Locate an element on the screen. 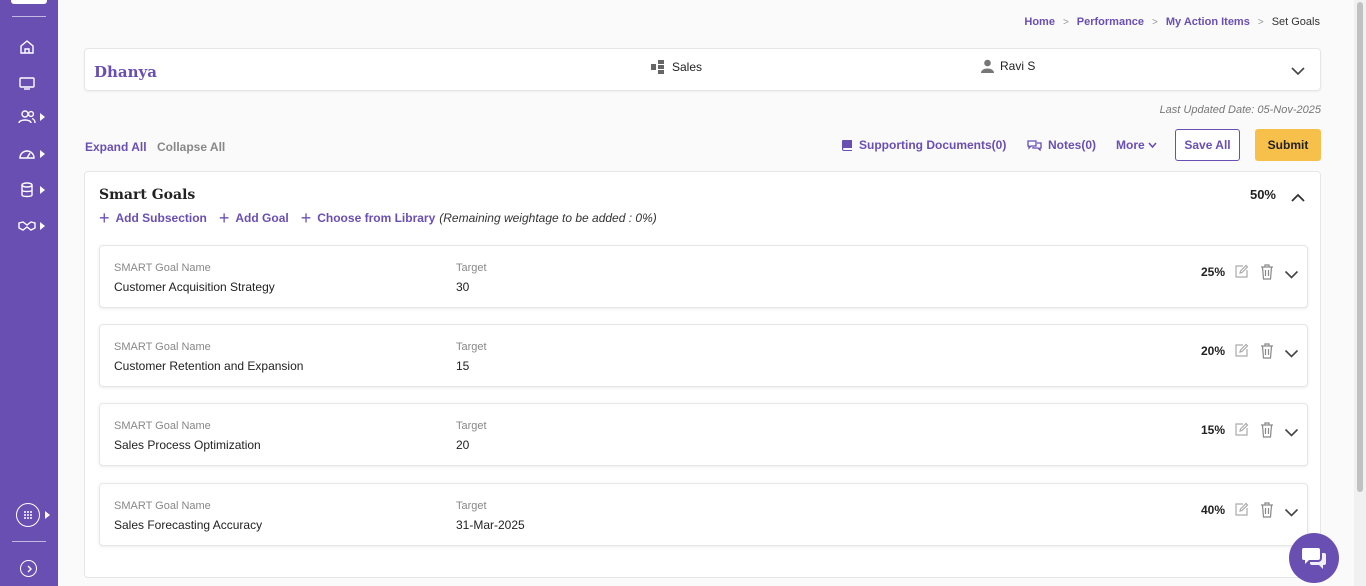 The image size is (1366, 586). grid-icon is located at coordinates (28, 515).